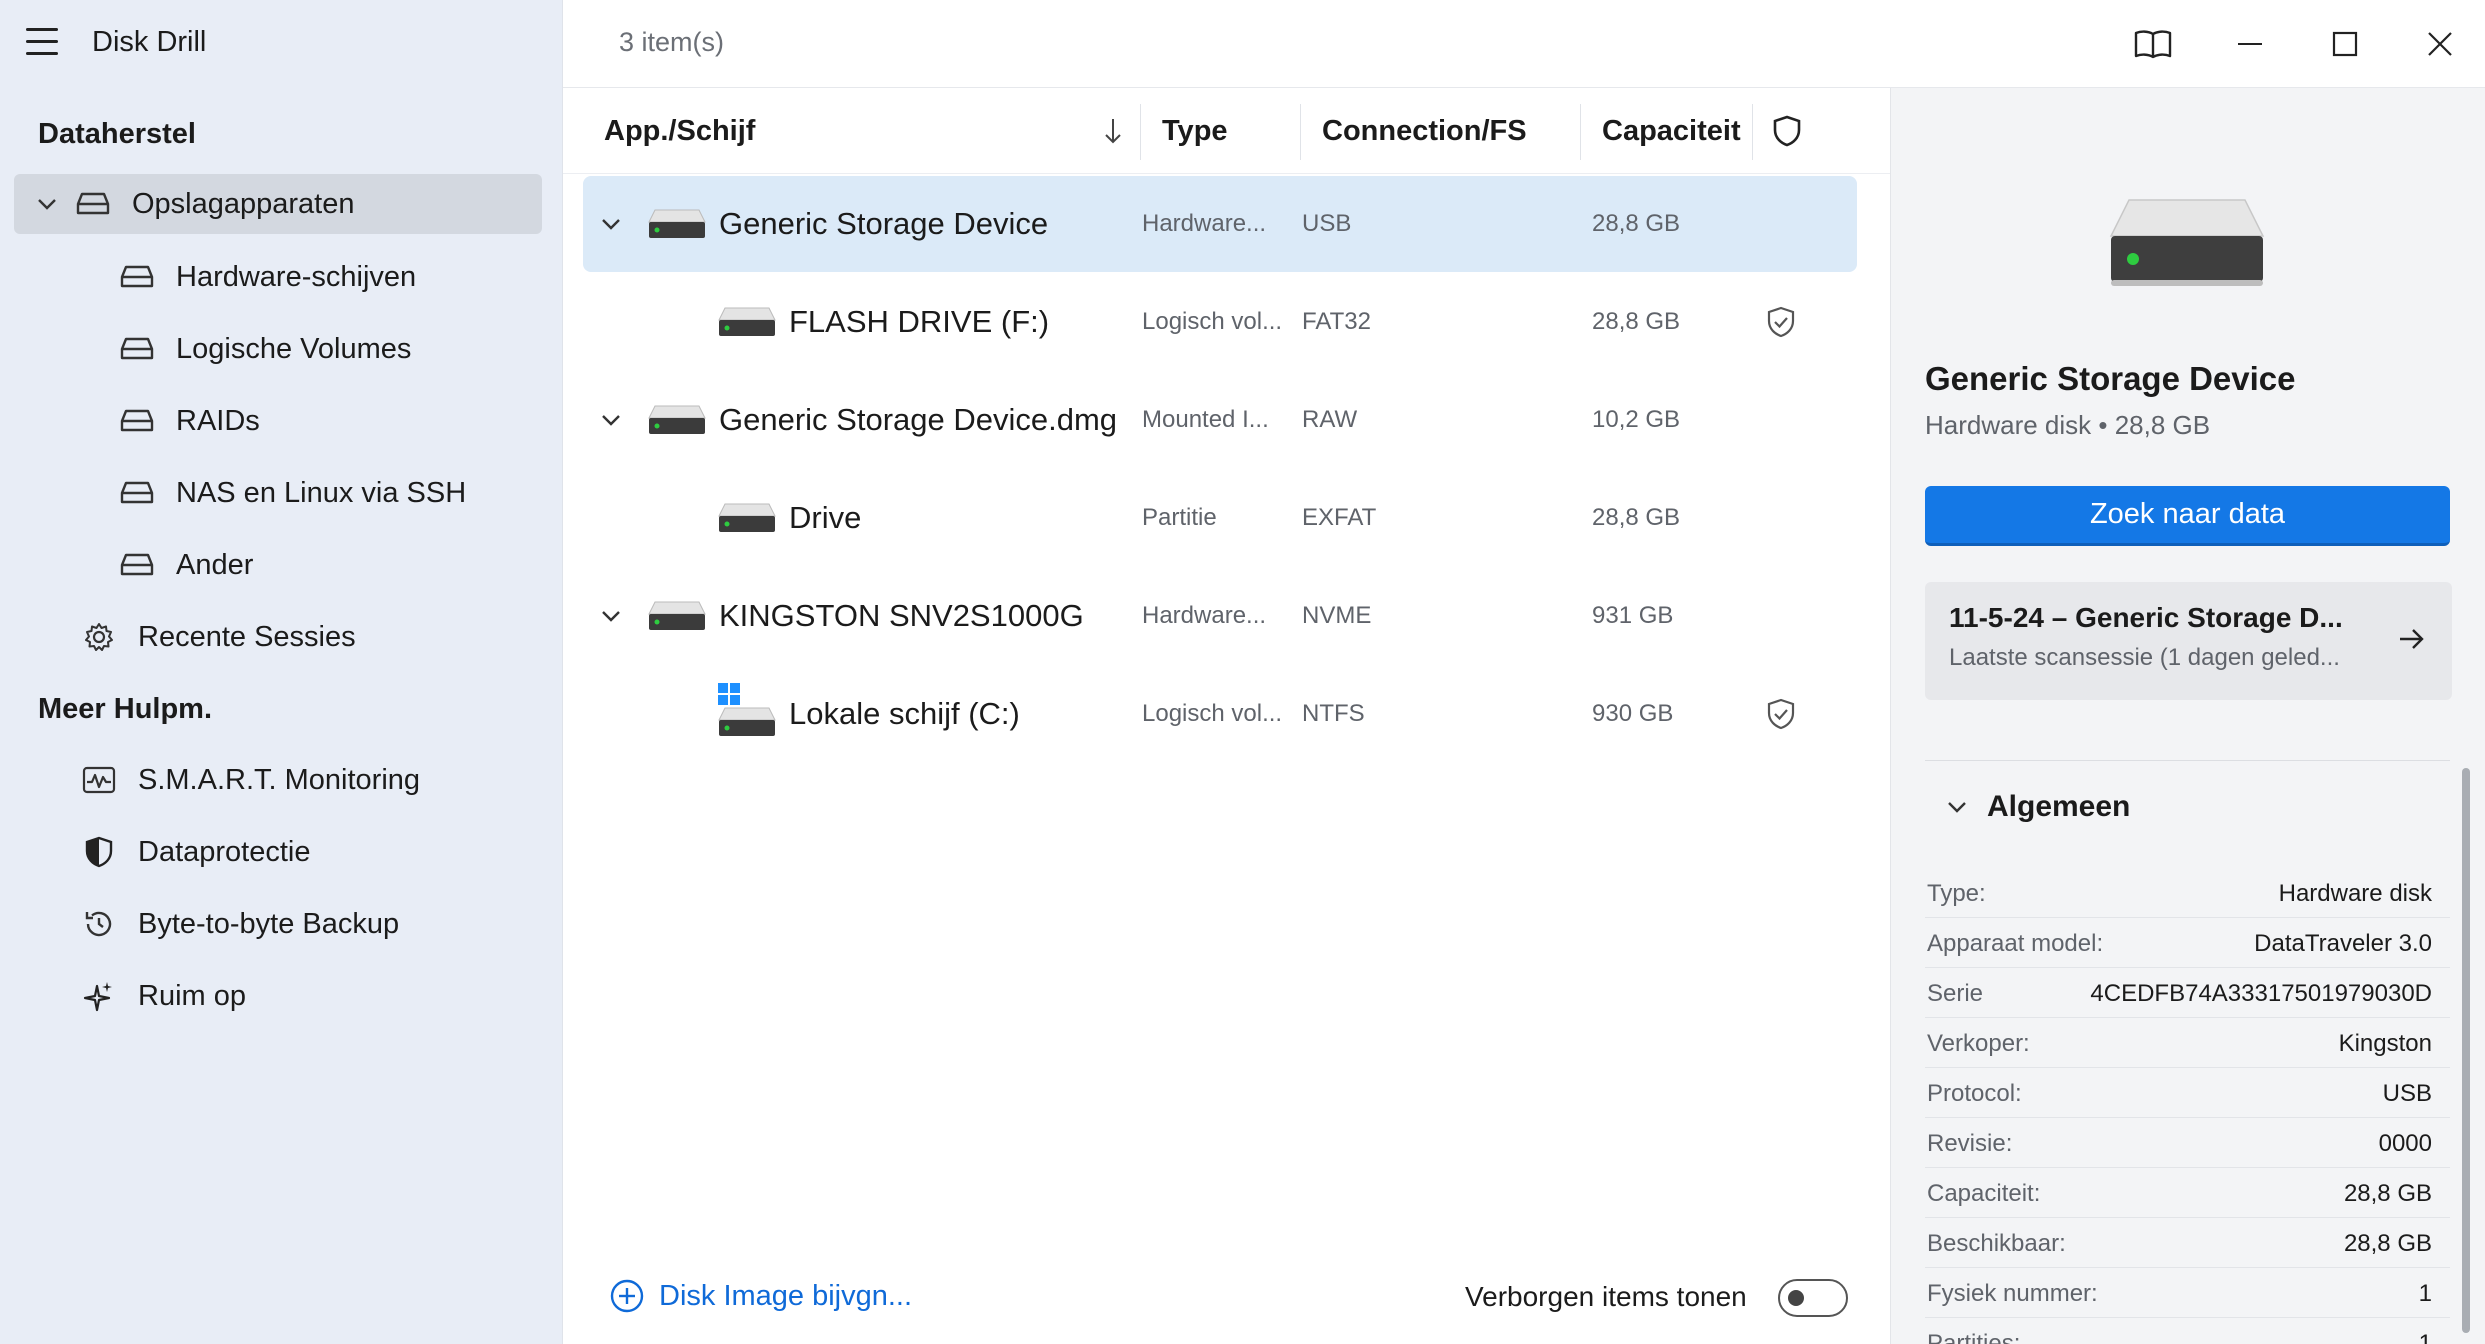 This screenshot has width=2485, height=1344. I want to click on table-row: Drive Partitie EXFAT 28,8 GB, so click(1220, 518).